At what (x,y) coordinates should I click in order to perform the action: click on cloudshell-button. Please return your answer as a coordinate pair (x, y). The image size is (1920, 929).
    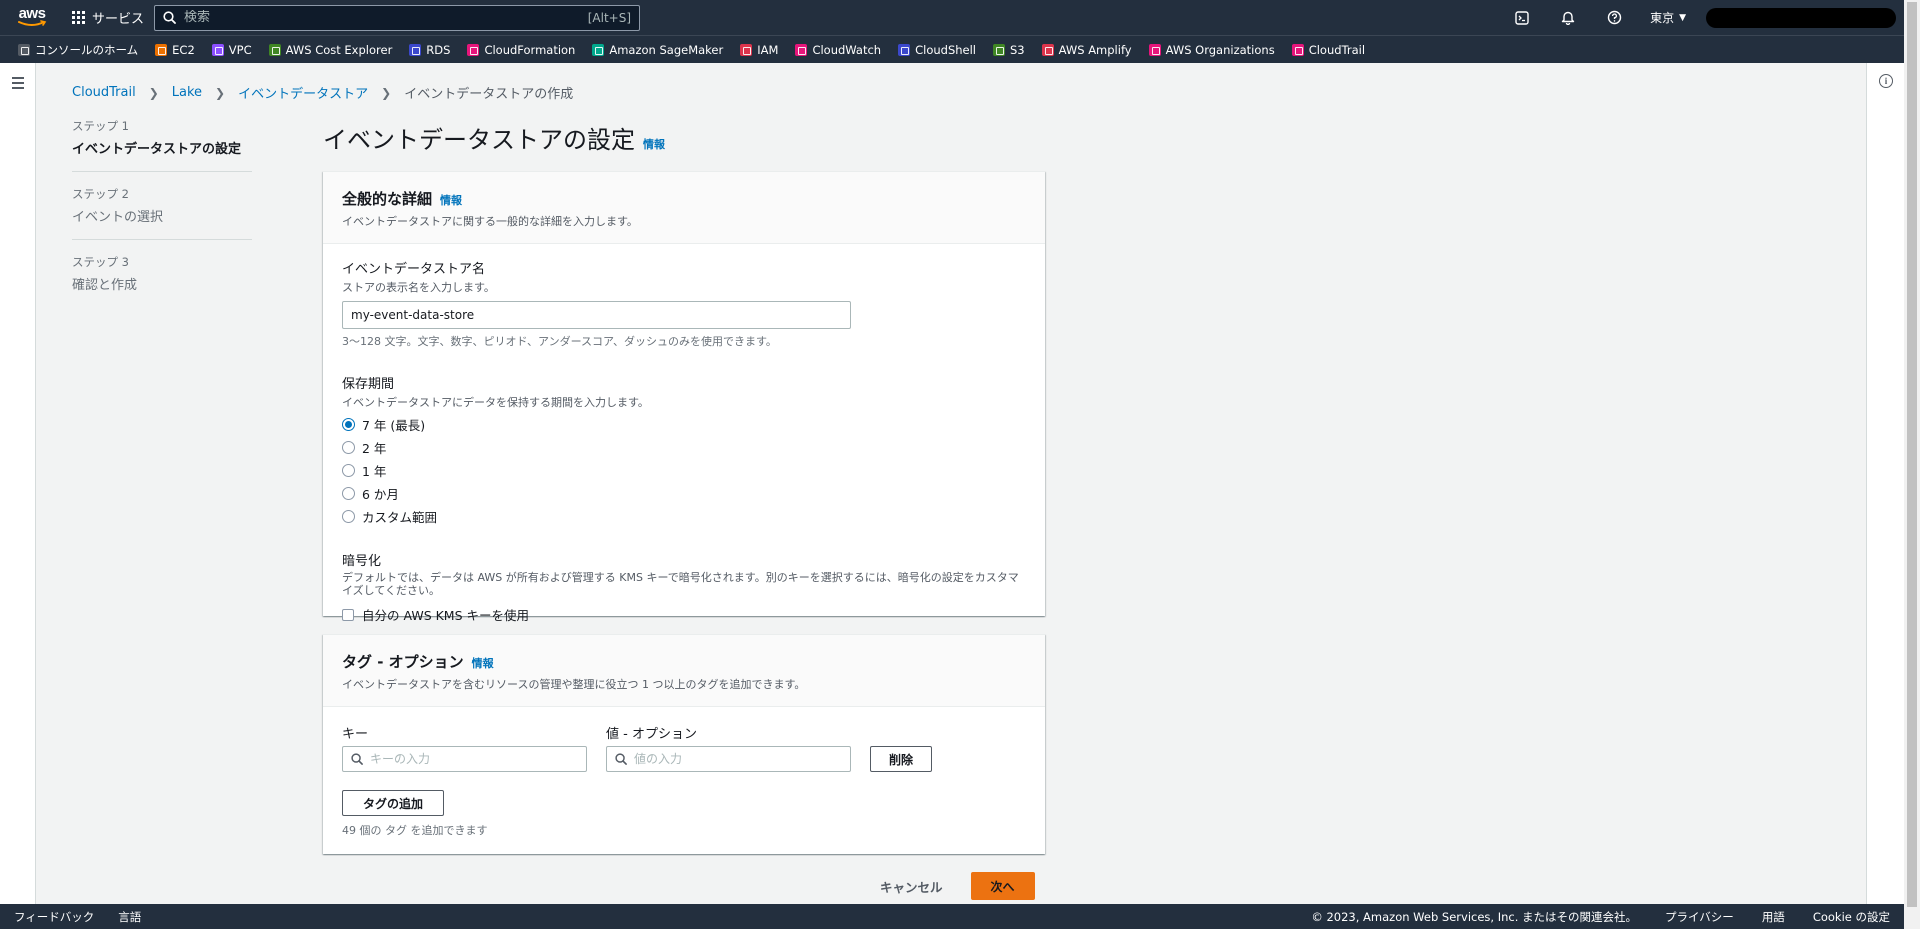
    Looking at the image, I should click on (1522, 18).